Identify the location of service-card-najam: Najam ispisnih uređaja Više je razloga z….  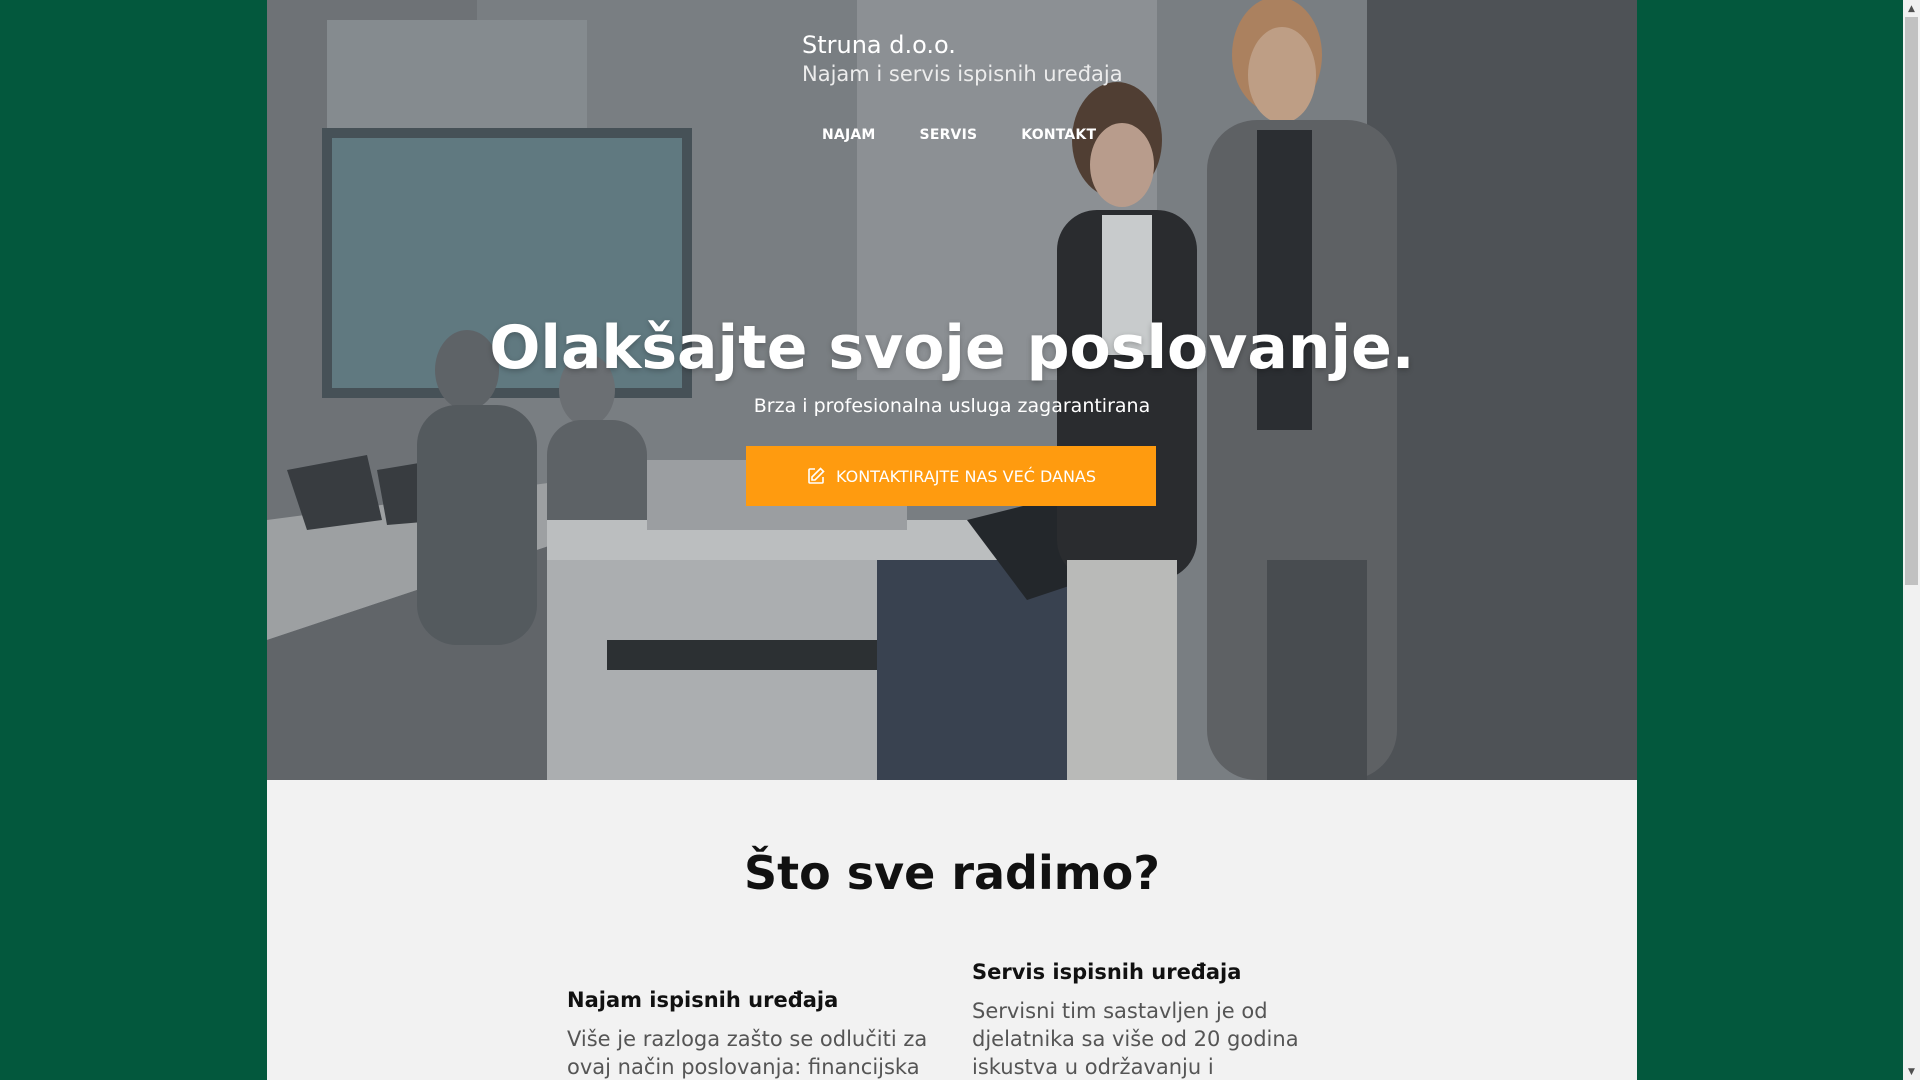
(752, 1032).